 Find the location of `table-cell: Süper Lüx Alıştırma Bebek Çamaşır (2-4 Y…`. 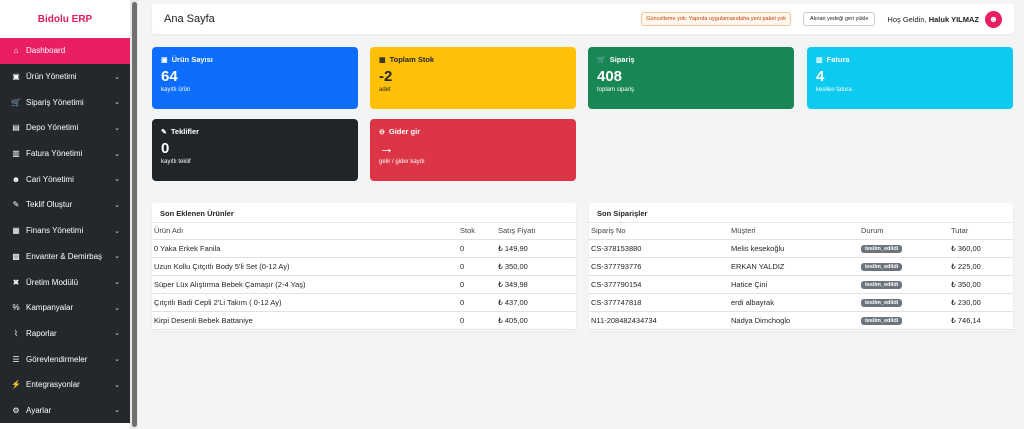

table-cell: Süper Lüx Alıştırma Bebek Çamaşır (2-4 Y… is located at coordinates (305, 284).